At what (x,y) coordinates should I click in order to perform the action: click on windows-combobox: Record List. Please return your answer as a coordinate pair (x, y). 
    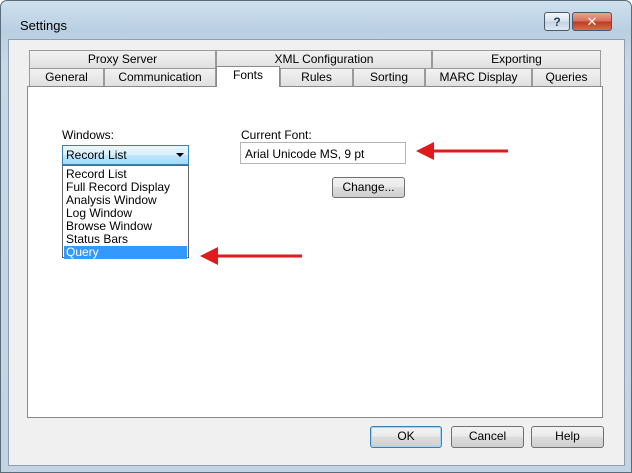
    Looking at the image, I should click on (125, 155).